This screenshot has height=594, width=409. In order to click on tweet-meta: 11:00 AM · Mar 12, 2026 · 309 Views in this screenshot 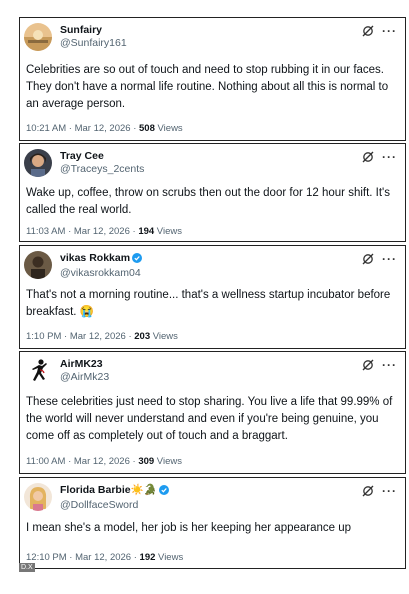, I will do `click(212, 462)`.